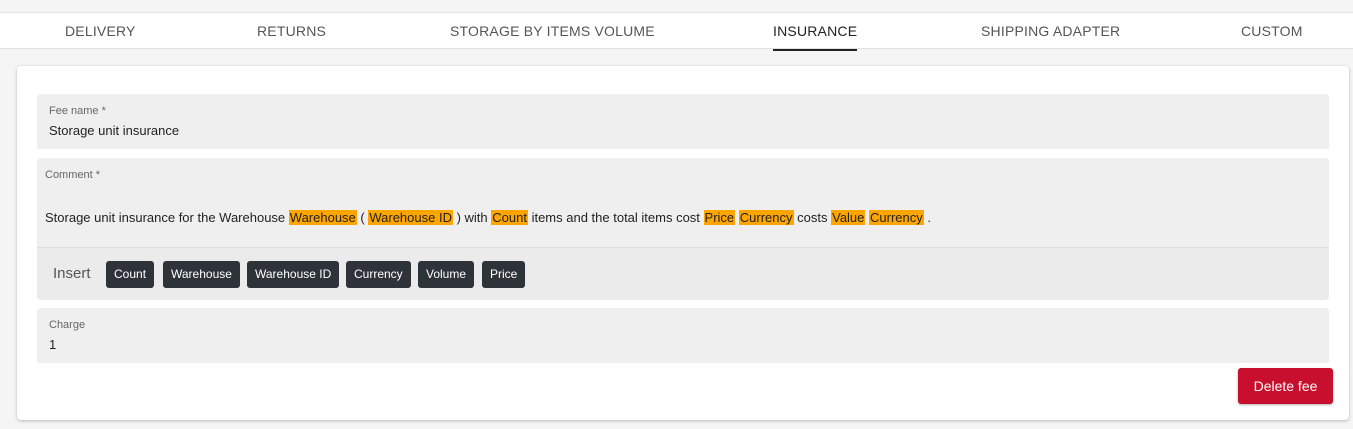 This screenshot has width=1353, height=429. I want to click on charge-field: Charge 1, so click(683, 335).